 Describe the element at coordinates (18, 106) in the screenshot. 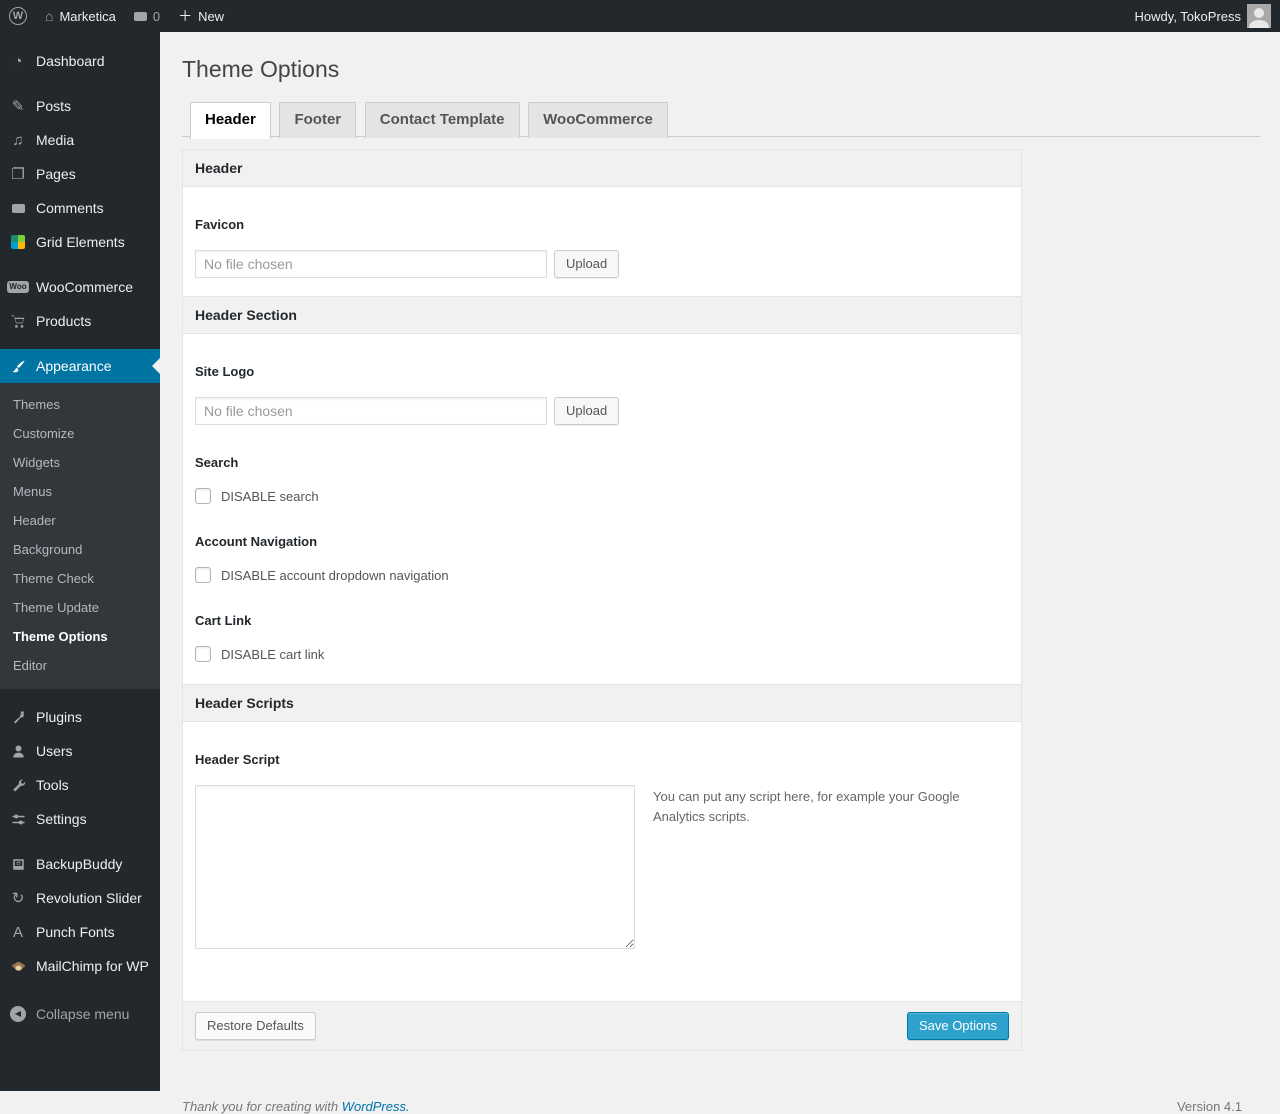

I see `pin-icon: ✎` at that location.